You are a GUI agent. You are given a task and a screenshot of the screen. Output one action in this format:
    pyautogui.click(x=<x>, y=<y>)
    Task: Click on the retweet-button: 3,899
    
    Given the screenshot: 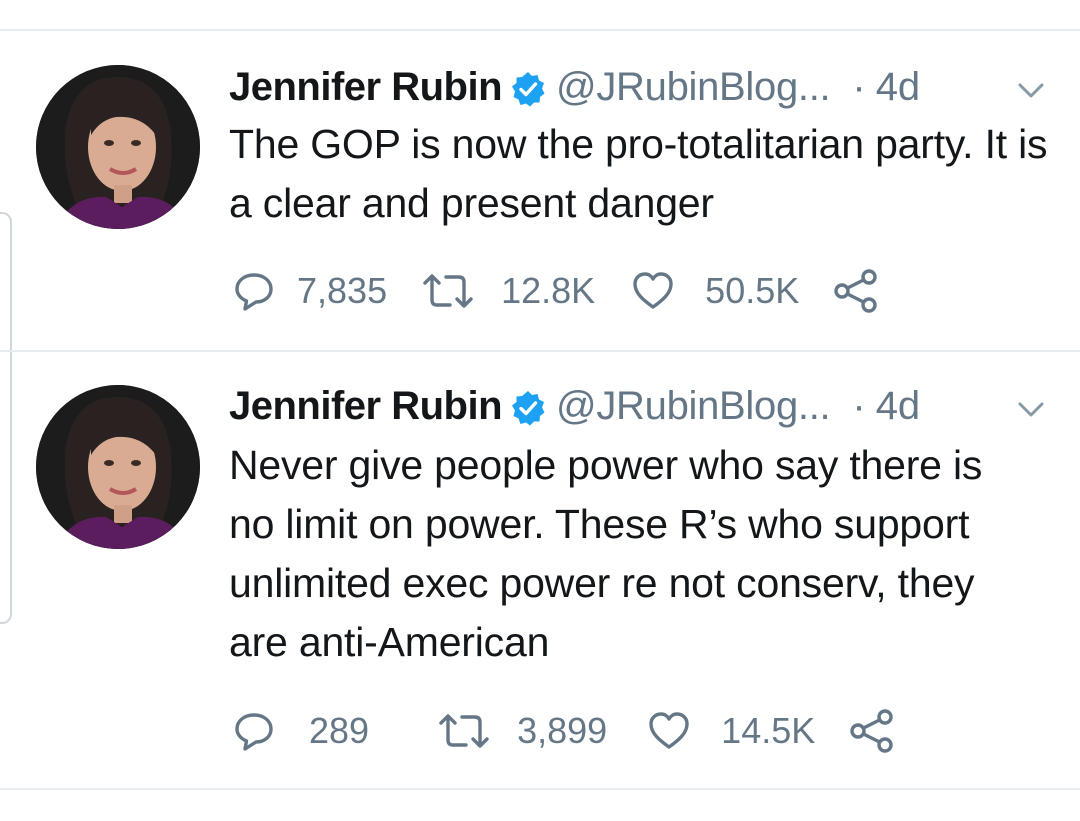 What is the action you would take?
    pyautogui.click(x=522, y=731)
    